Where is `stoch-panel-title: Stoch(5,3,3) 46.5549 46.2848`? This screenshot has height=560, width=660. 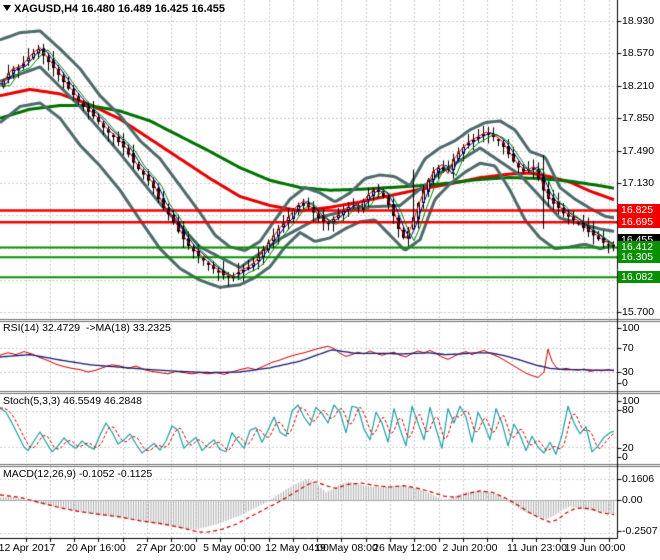 stoch-panel-title: Stoch(5,3,3) 46.5549 46.2848 is located at coordinates (72, 401).